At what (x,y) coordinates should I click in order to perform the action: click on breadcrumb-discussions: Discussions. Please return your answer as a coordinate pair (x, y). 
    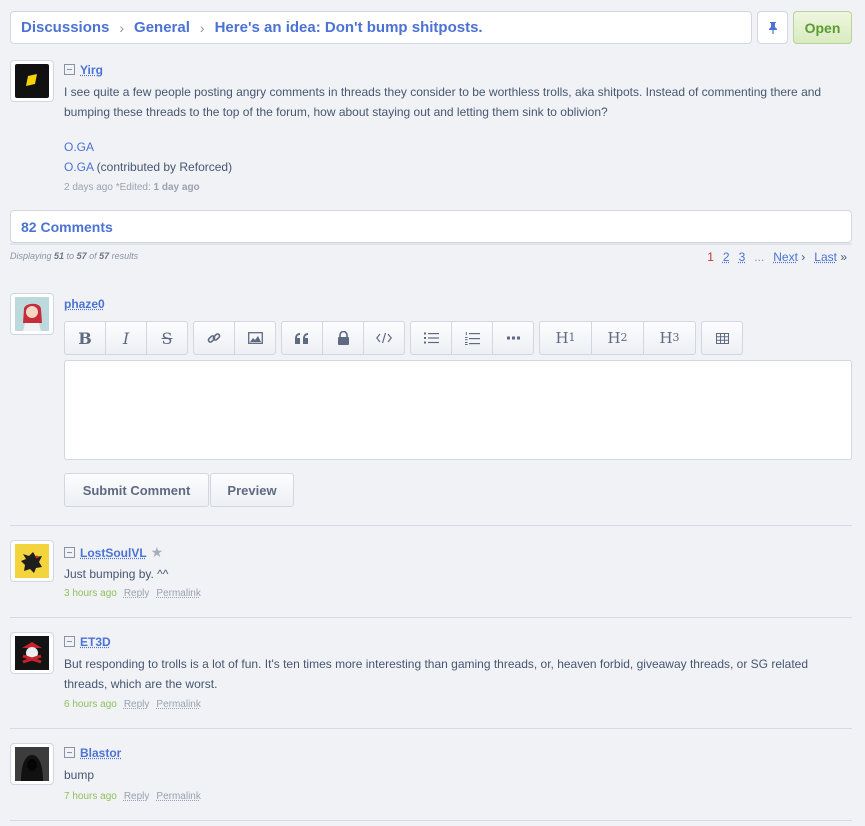
    Looking at the image, I should click on (65, 27).